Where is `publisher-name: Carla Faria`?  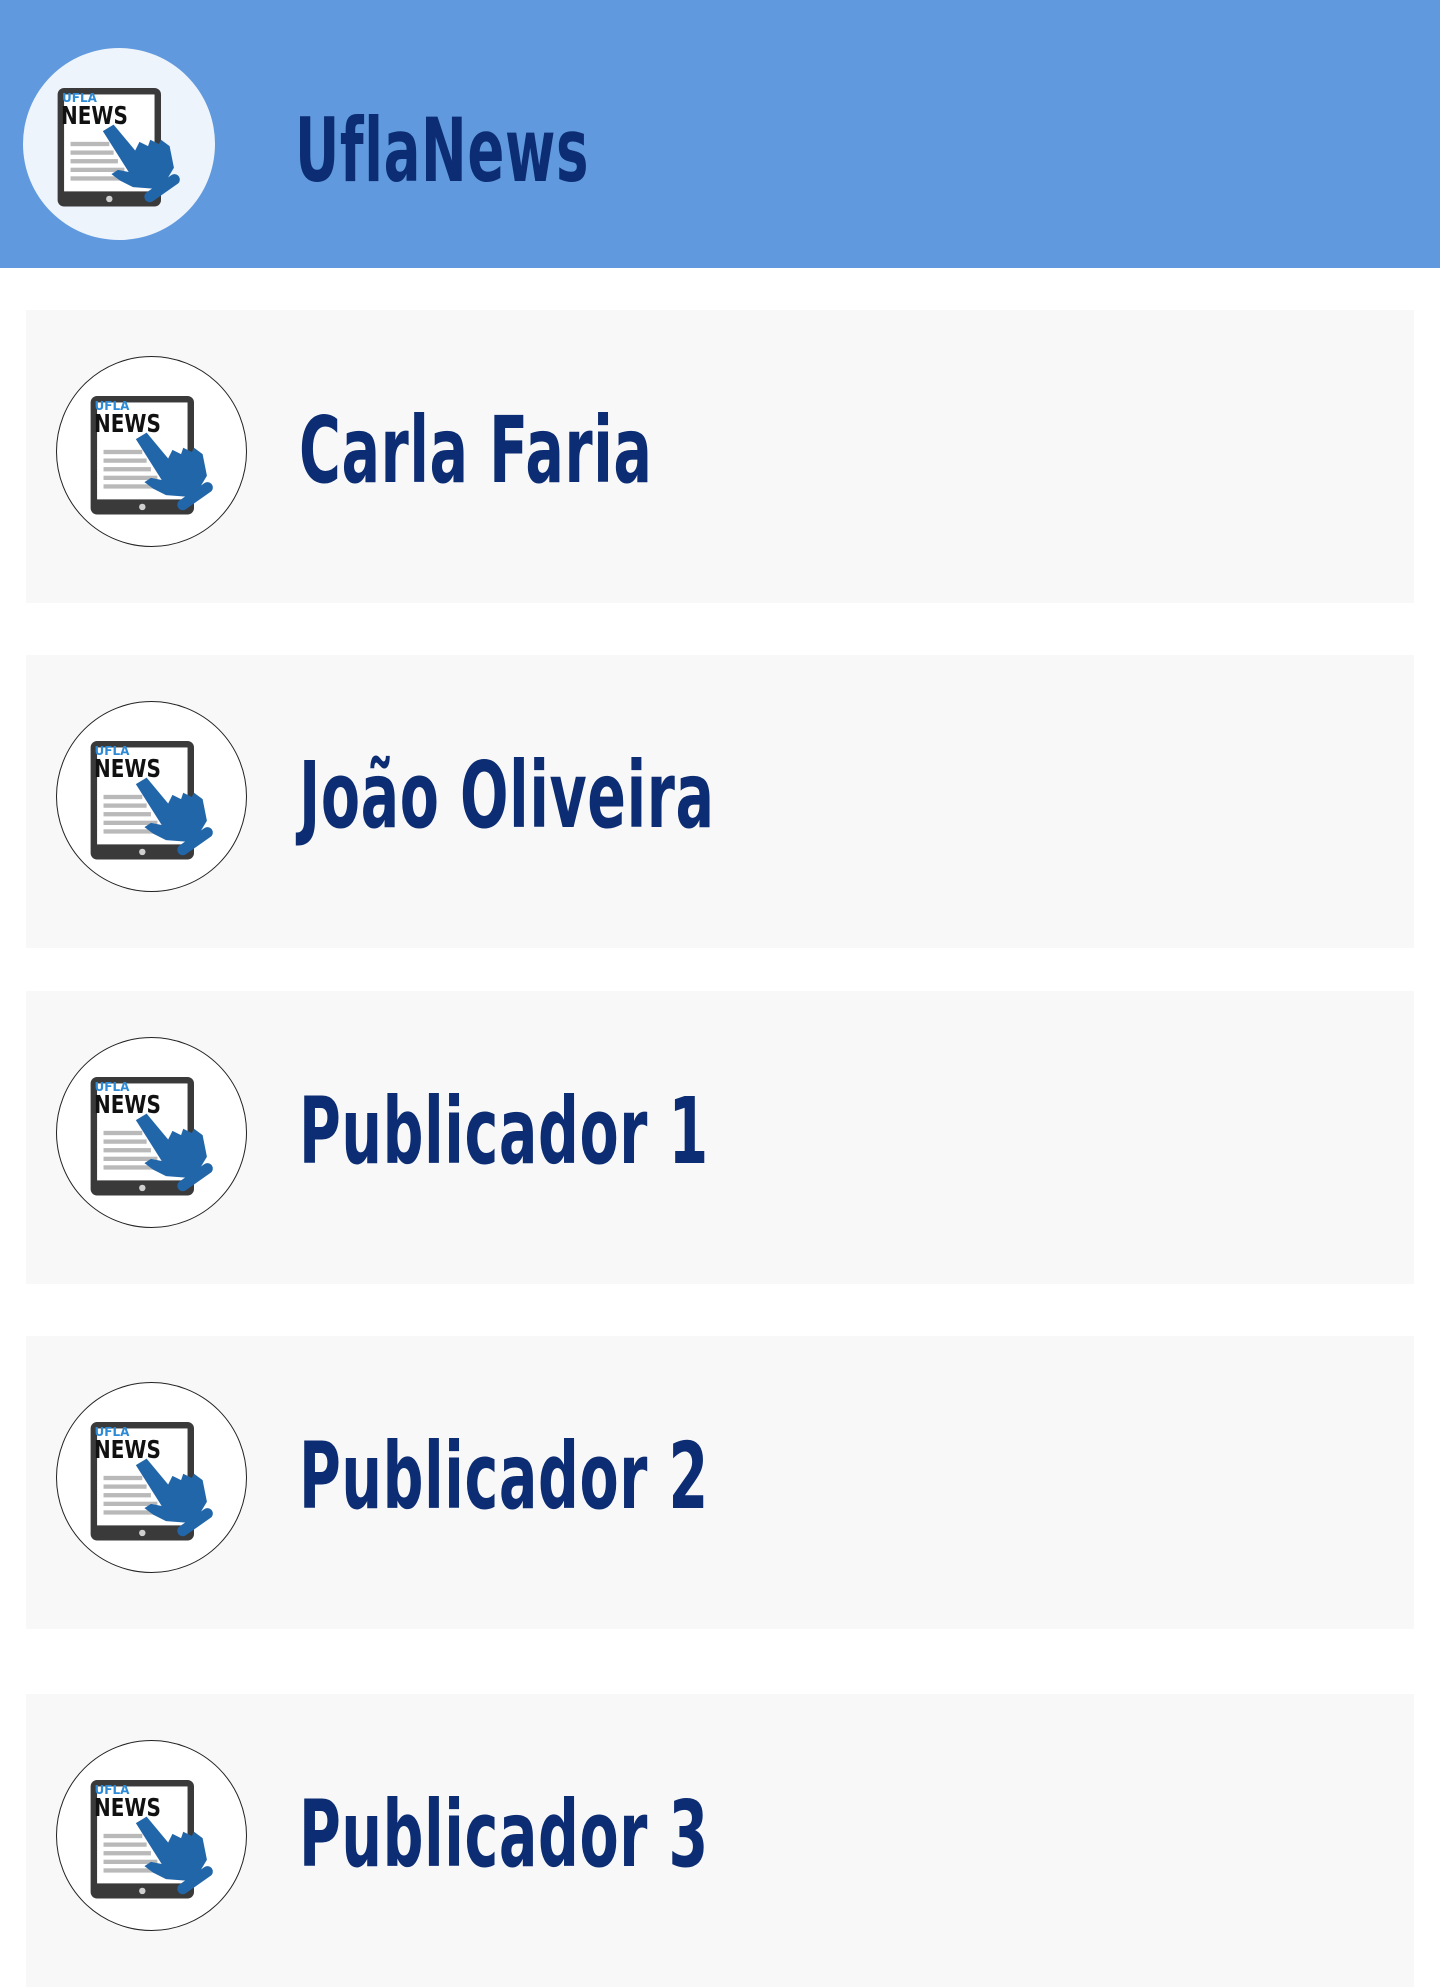 publisher-name: Carla Faria is located at coordinates (476, 450).